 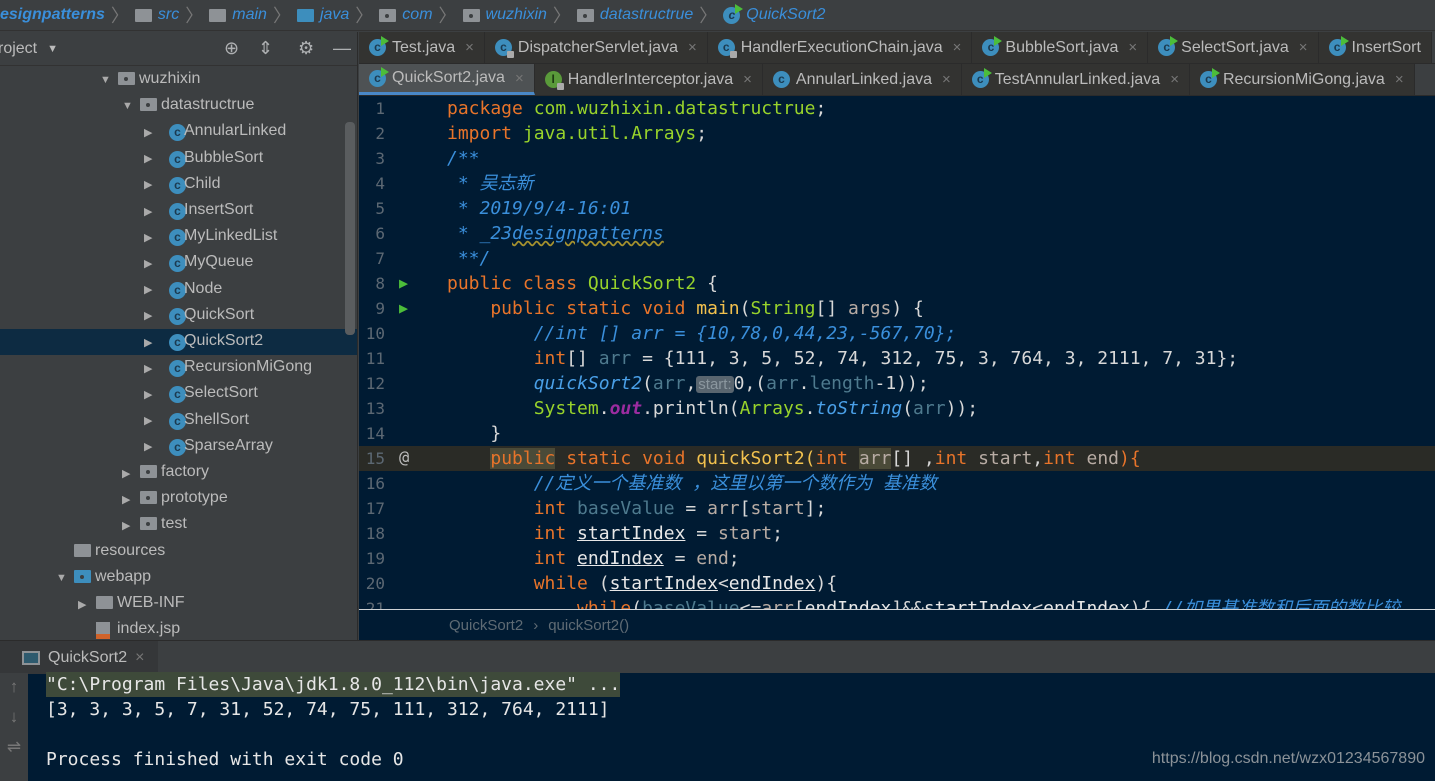 What do you see at coordinates (79, 657) in the screenshot?
I see `run-tab: QuickSort2 ×` at bounding box center [79, 657].